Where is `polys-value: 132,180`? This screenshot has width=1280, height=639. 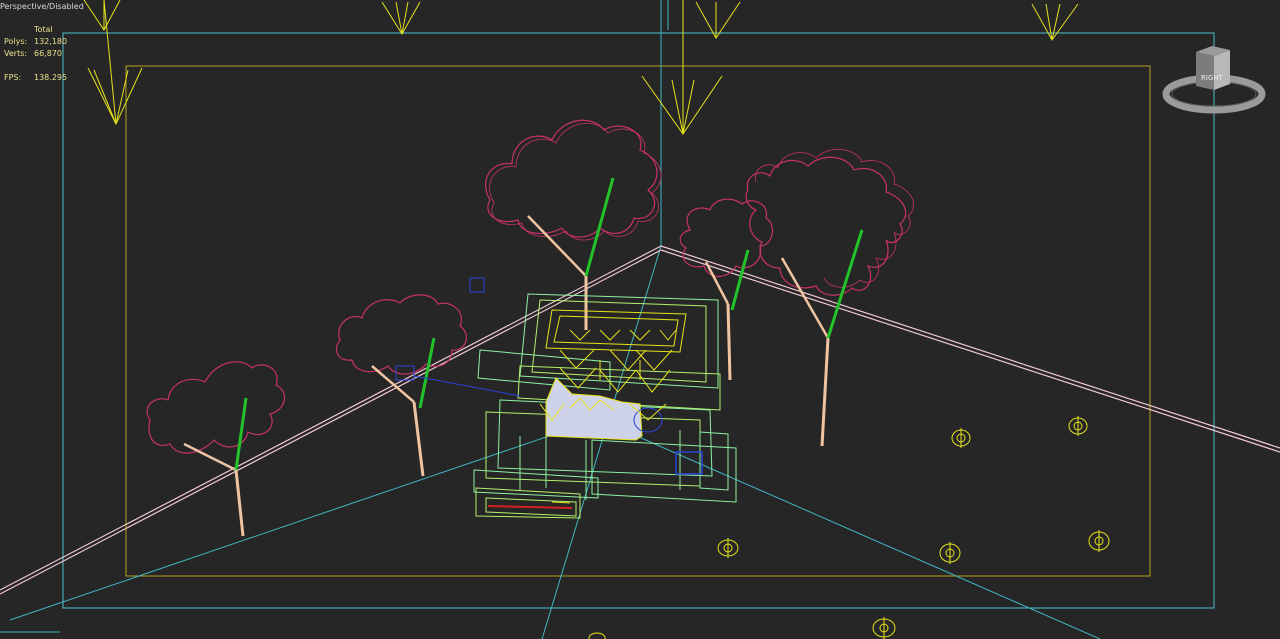 polys-value: 132,180 is located at coordinates (51, 41).